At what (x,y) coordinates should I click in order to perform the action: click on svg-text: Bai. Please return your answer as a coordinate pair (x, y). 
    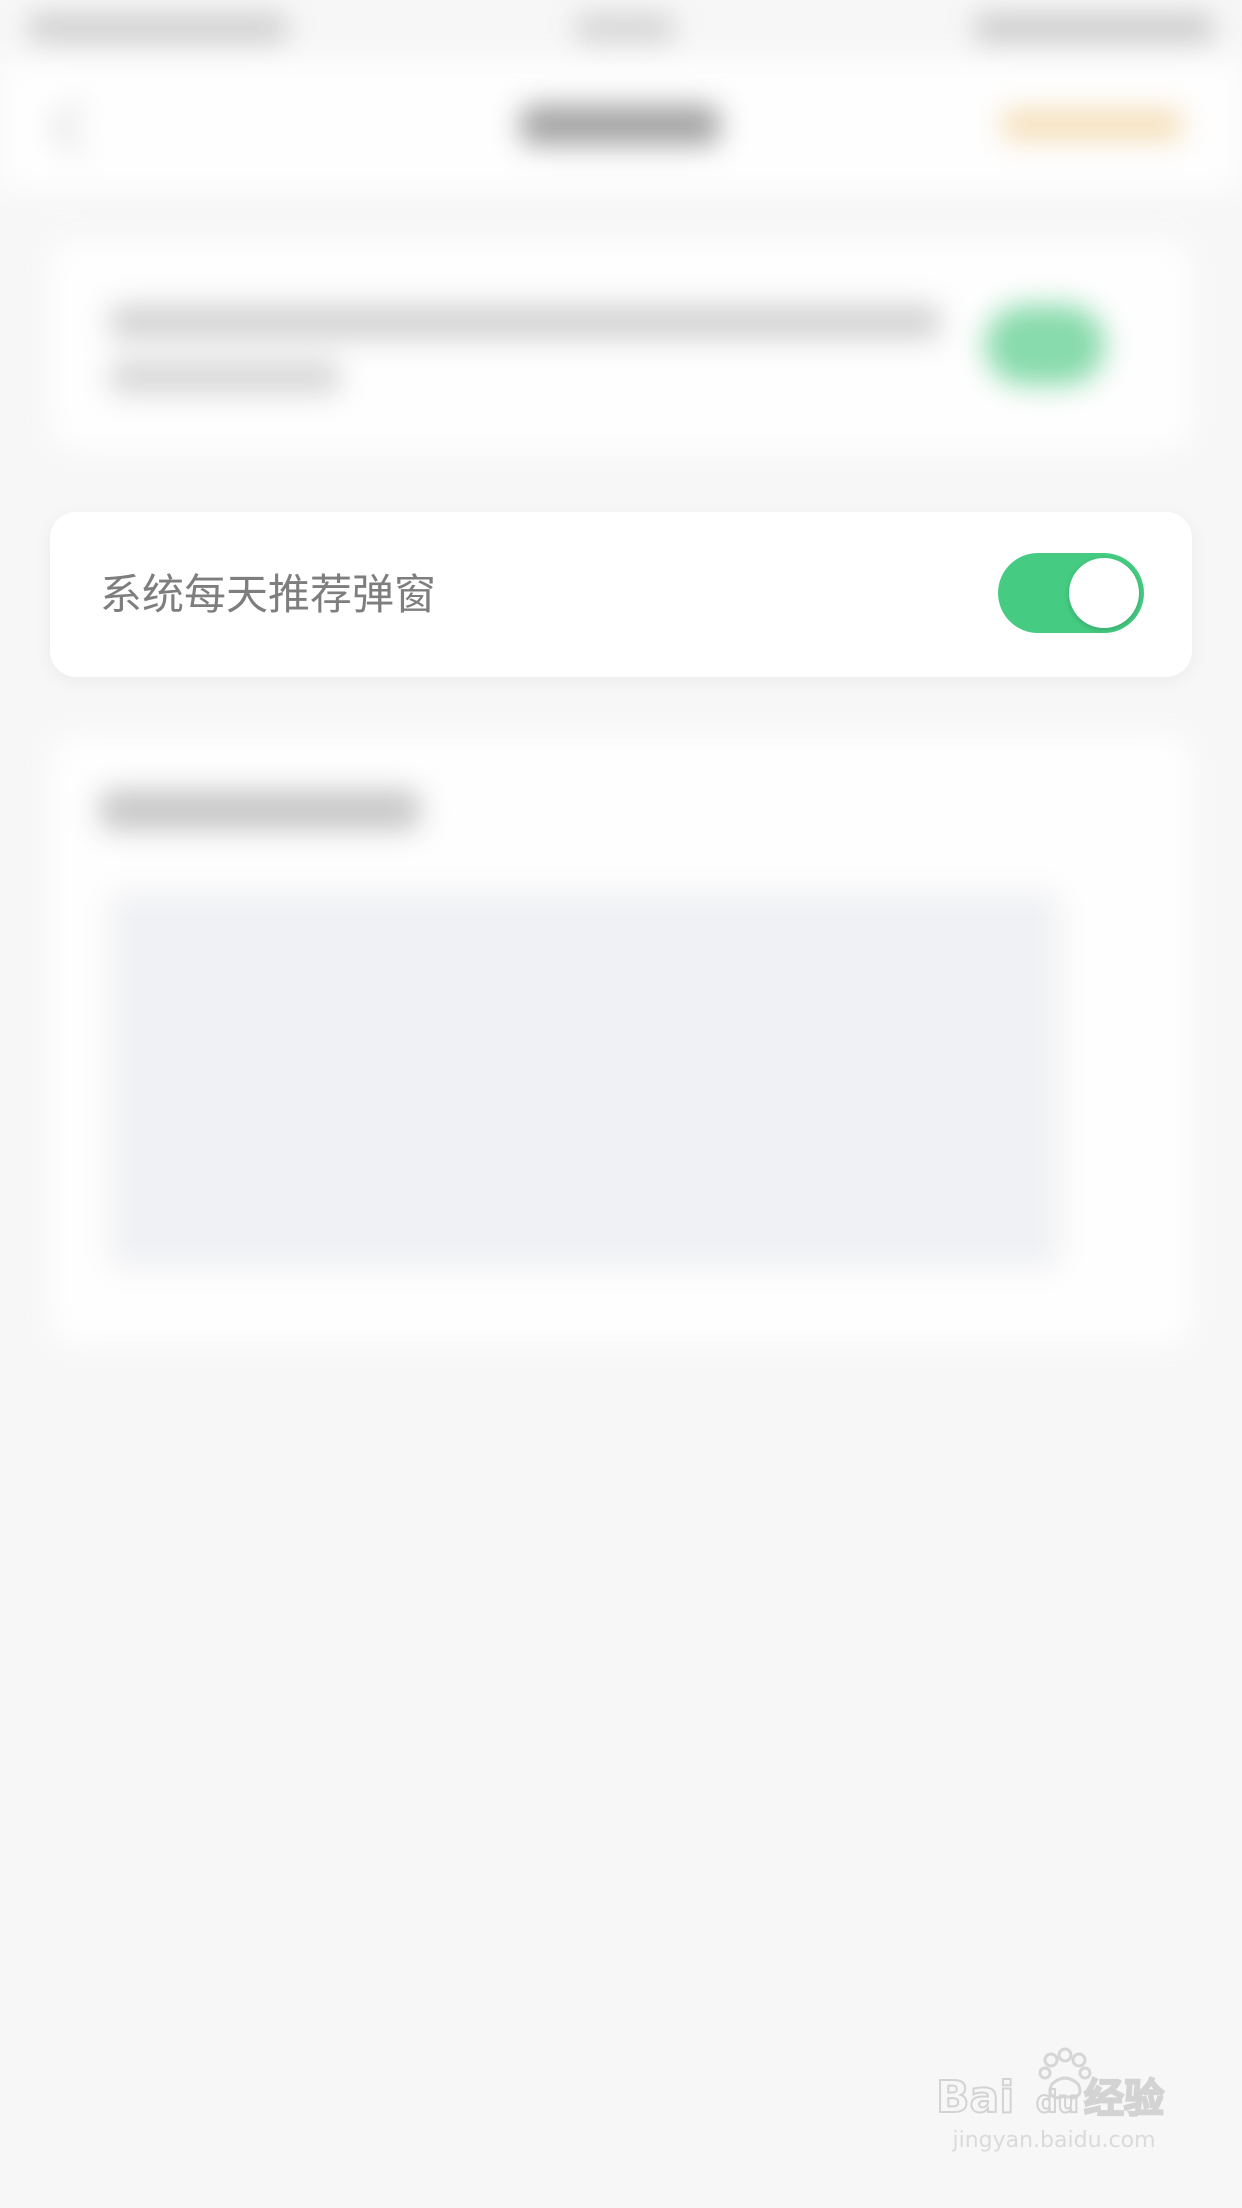
    Looking at the image, I should click on (975, 2097).